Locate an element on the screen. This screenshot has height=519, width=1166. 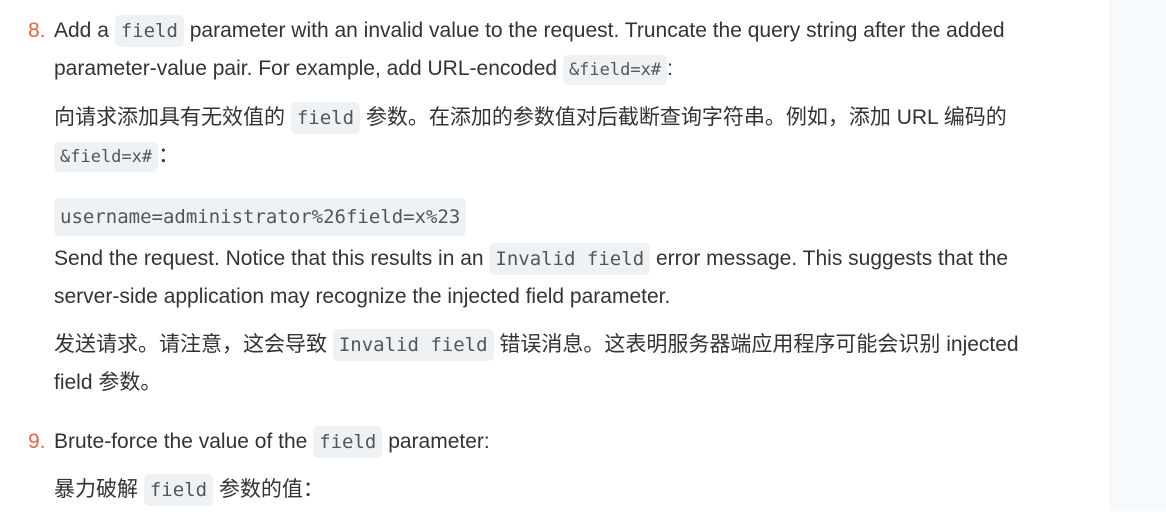
right-sidebar-panel is located at coordinates (1137, 255).